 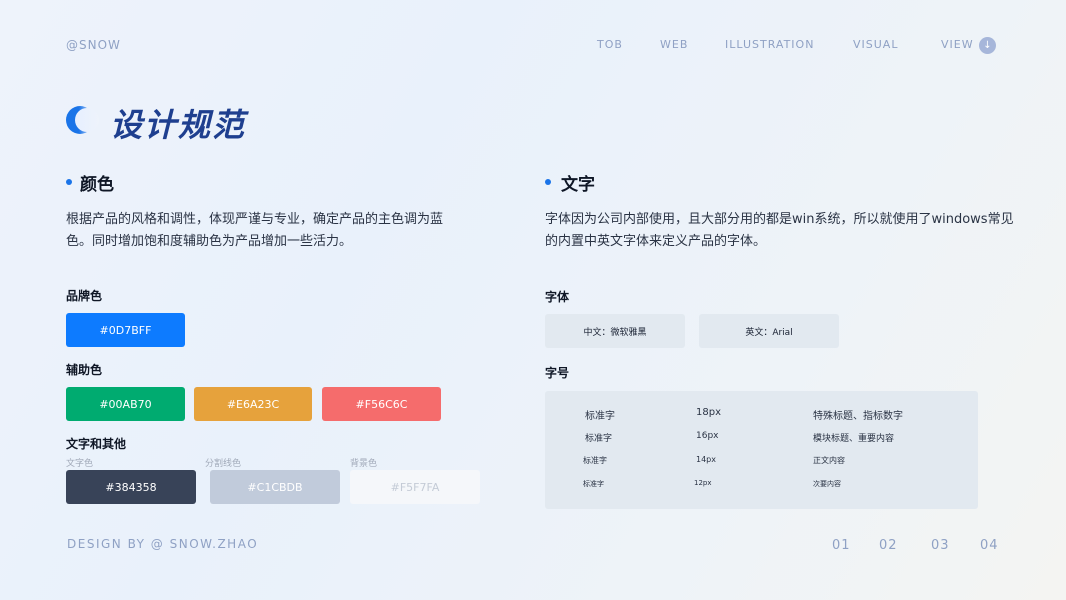 What do you see at coordinates (557, 297) in the screenshot?
I see `font-label: 字体` at bounding box center [557, 297].